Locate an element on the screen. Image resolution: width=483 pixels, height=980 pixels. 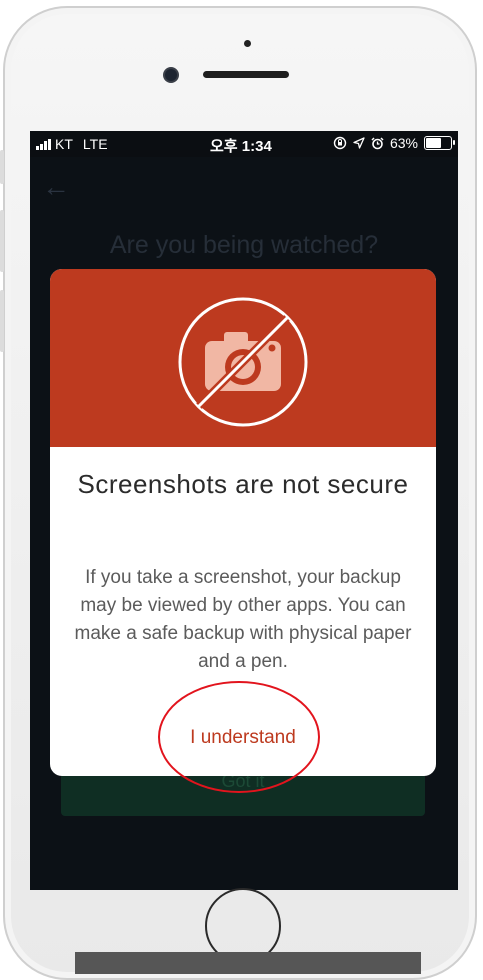
back-arrow-icon: ← is located at coordinates (56, 187).